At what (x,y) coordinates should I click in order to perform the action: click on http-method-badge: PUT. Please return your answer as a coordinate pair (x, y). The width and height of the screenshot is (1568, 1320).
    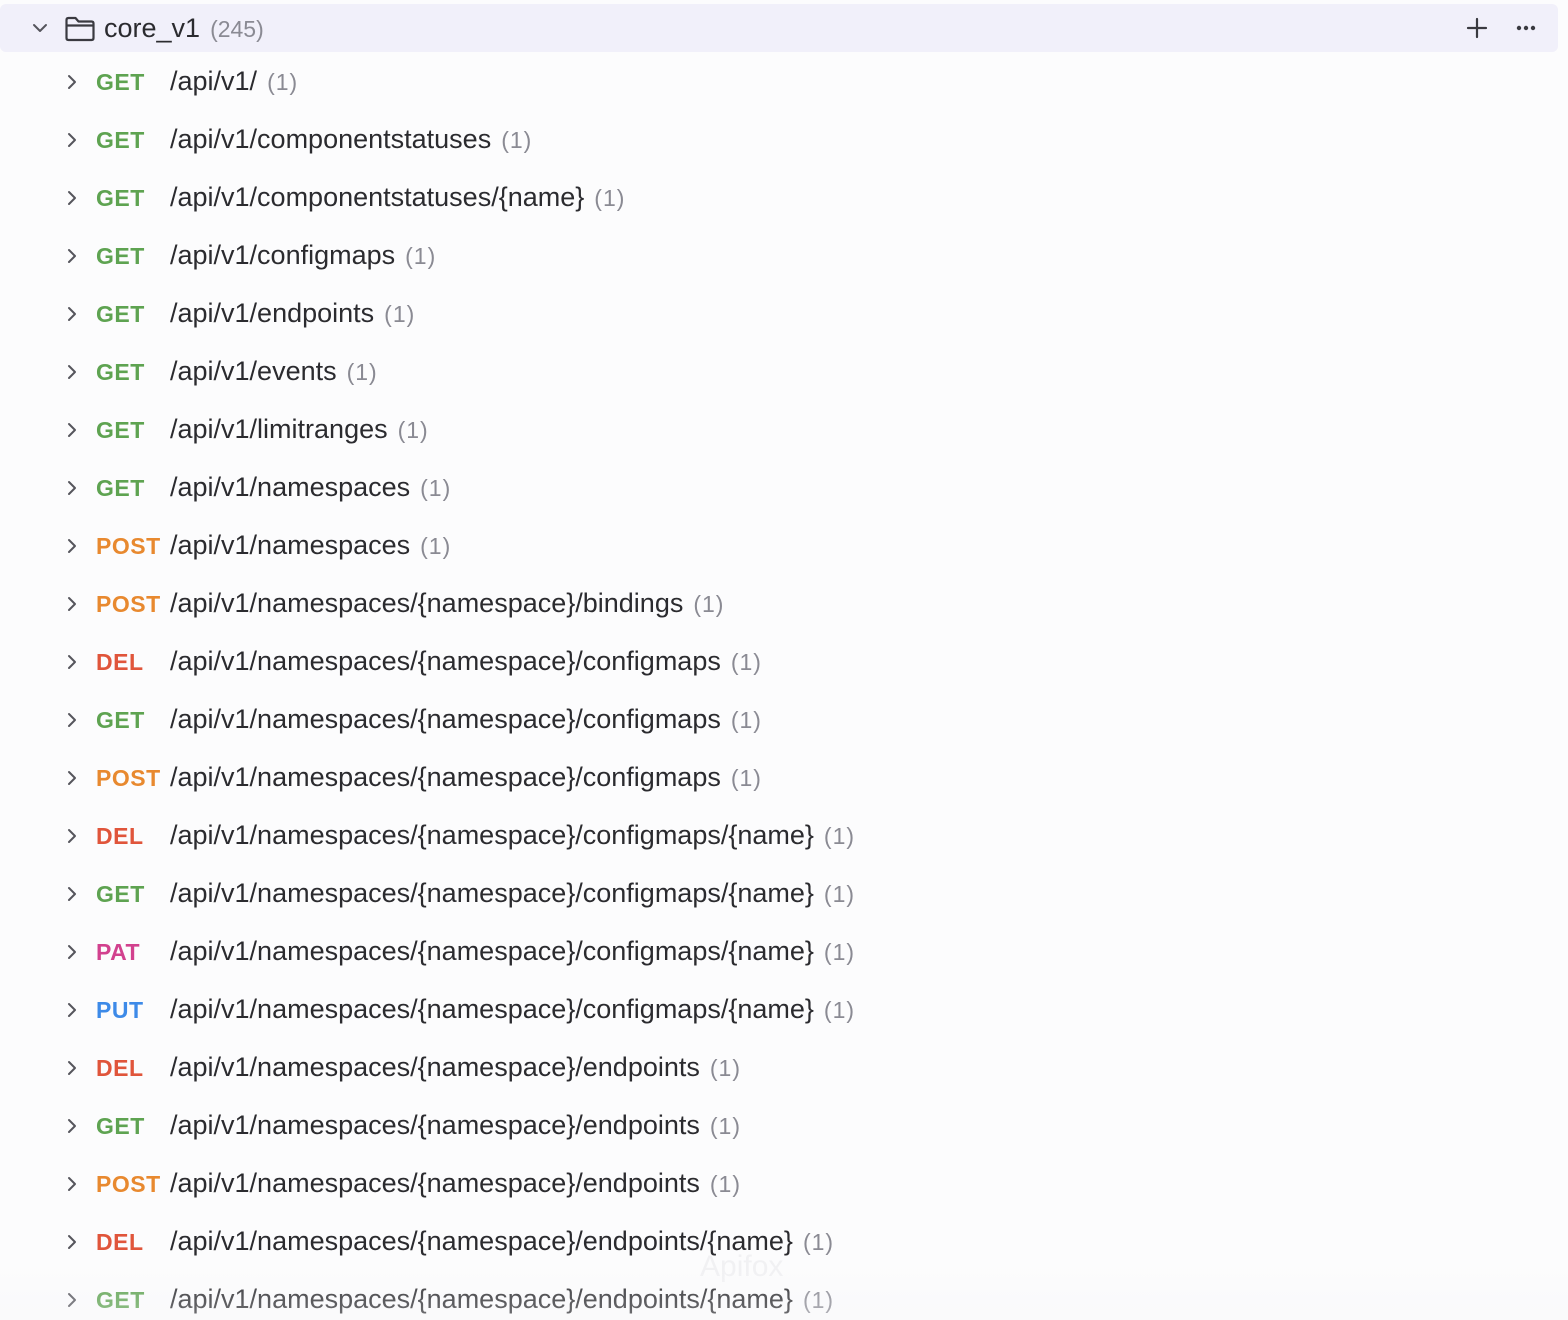
    Looking at the image, I should click on (120, 1010).